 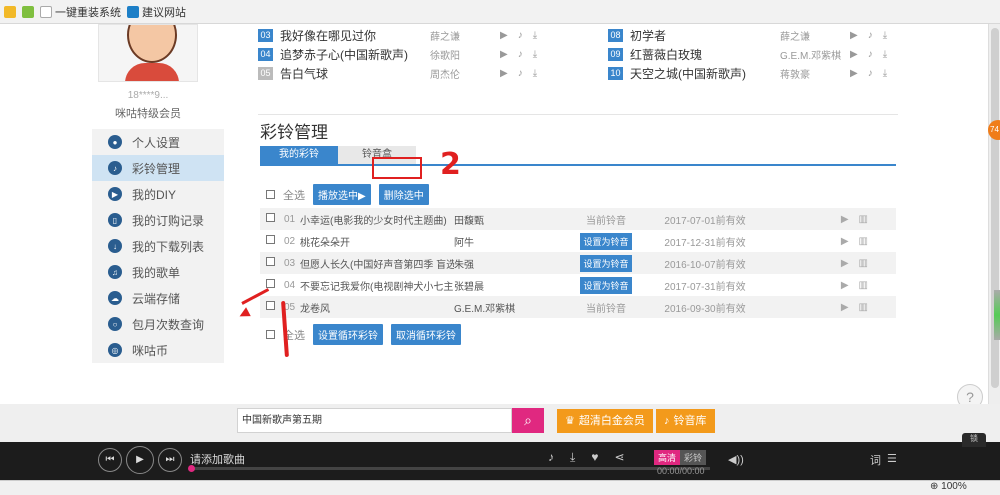 I want to click on avatar, so click(x=148, y=53).